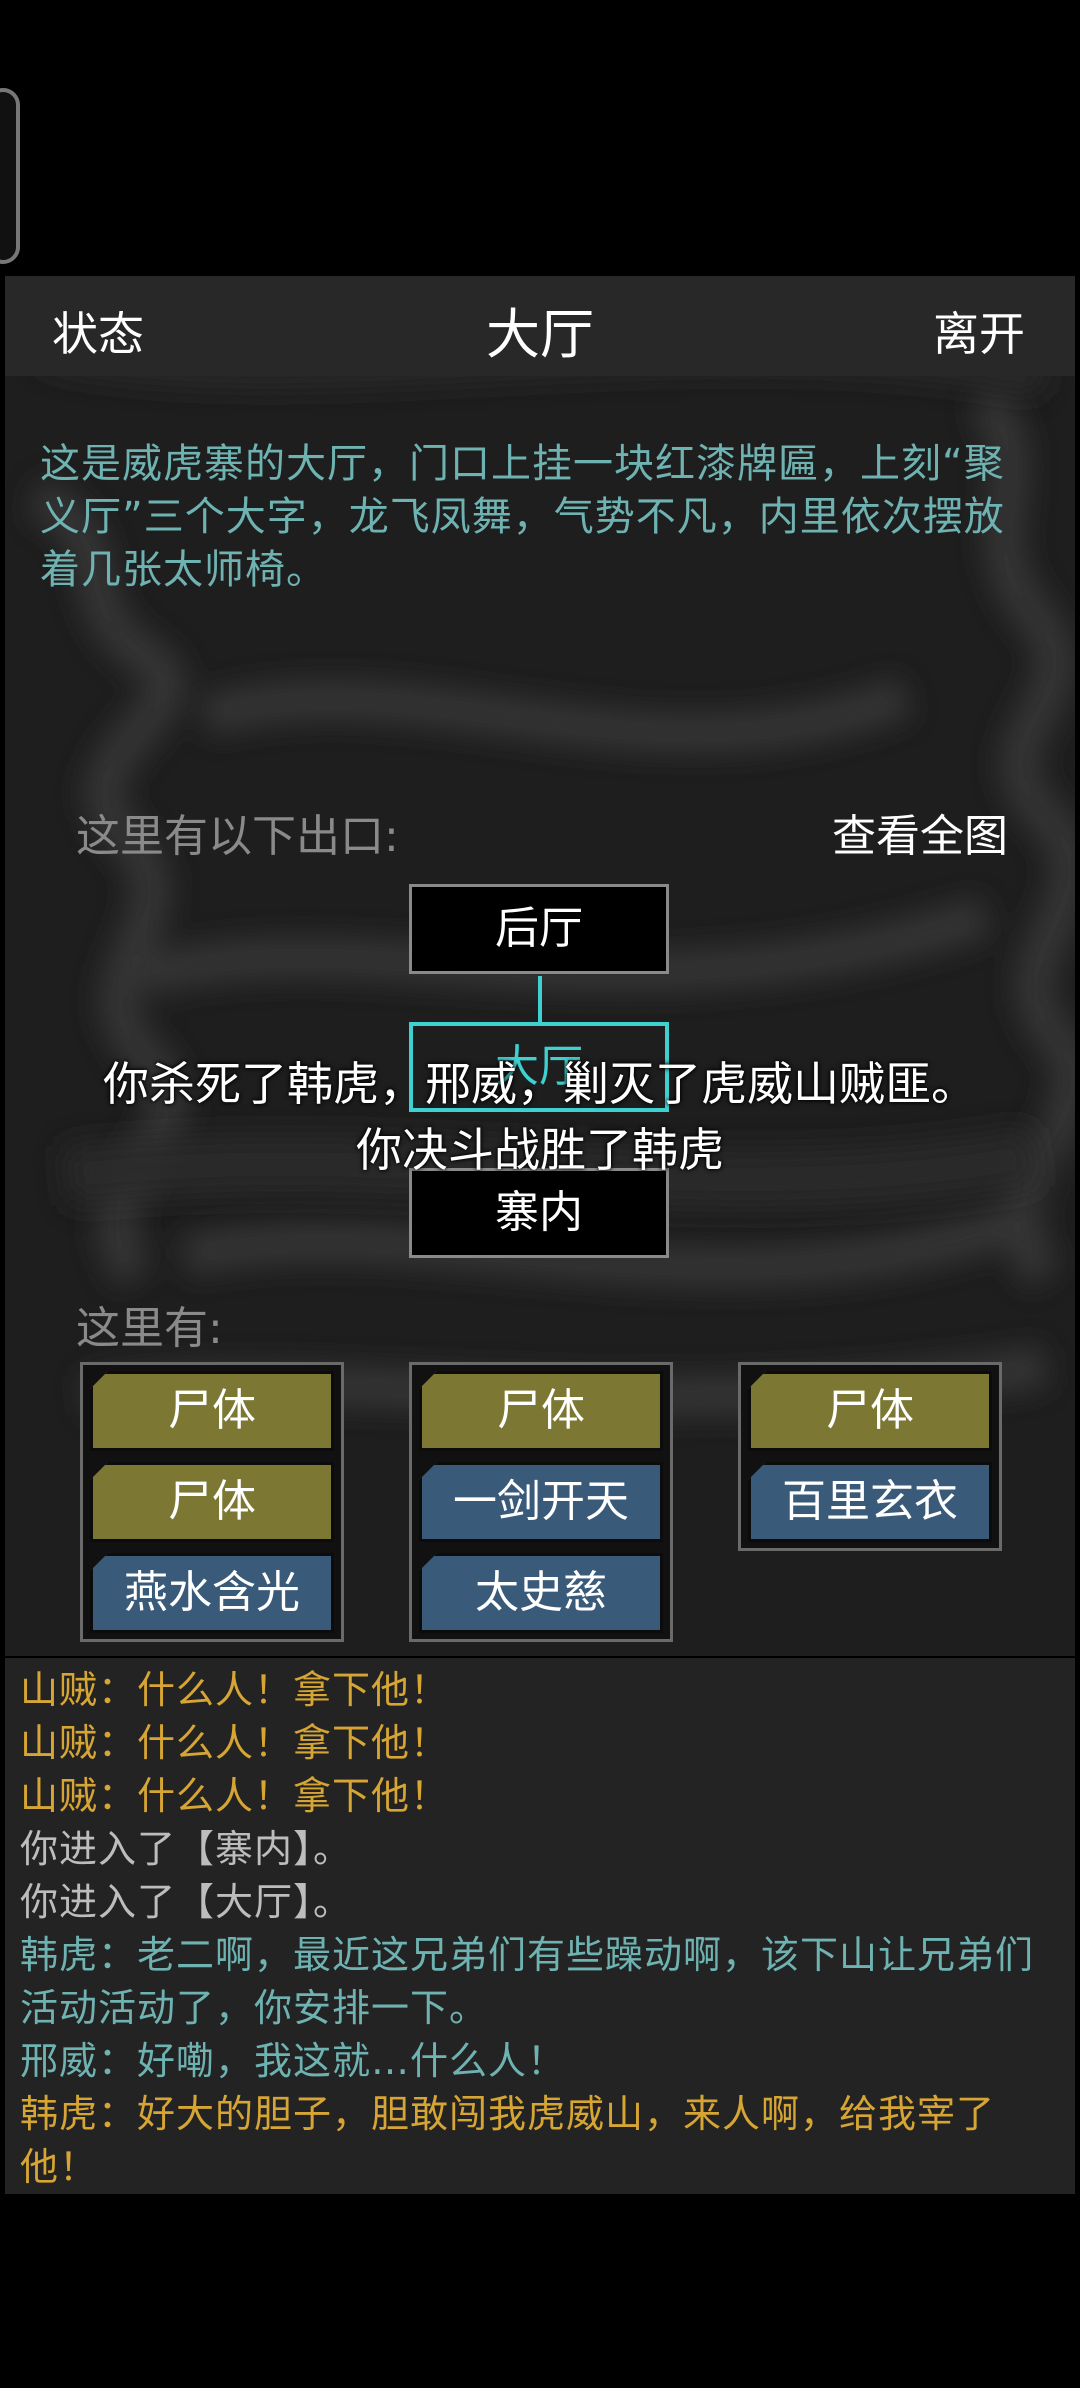 This screenshot has height=2388, width=1080. Describe the element at coordinates (920, 832) in the screenshot. I see `view-full-map-button: 查看全图` at that location.